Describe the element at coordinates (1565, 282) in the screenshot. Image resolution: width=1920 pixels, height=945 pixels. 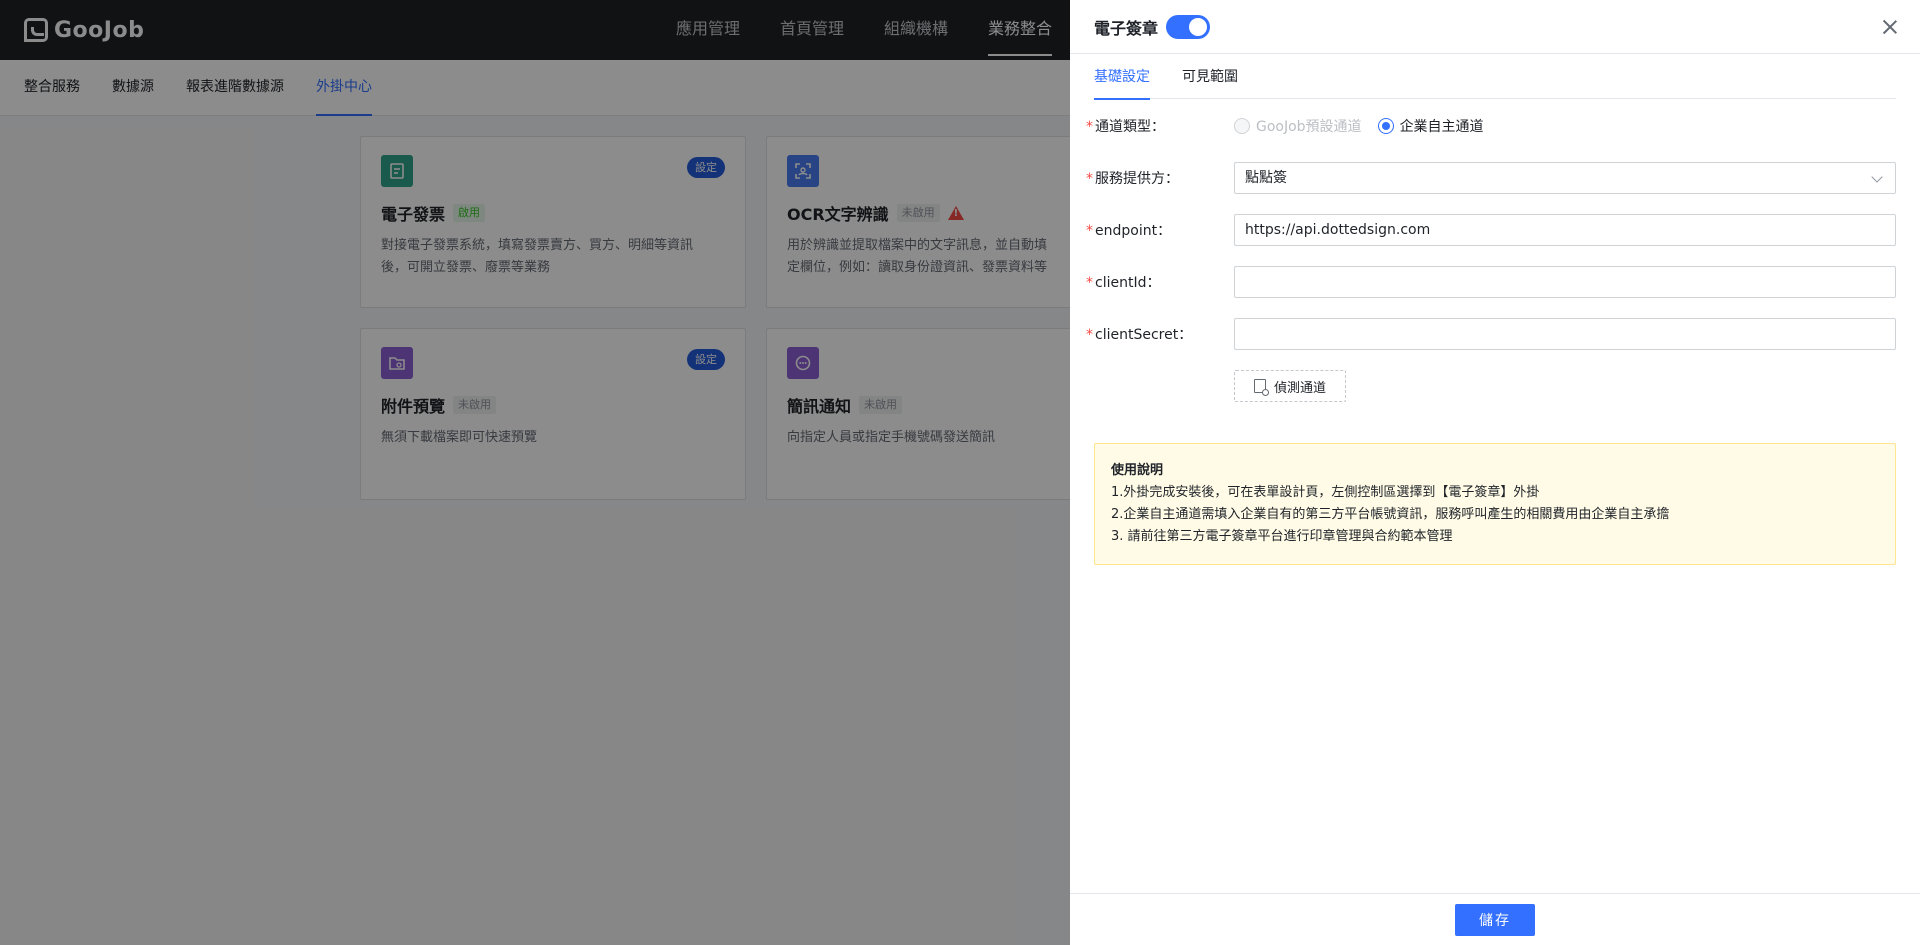
I see `client-id-input` at that location.